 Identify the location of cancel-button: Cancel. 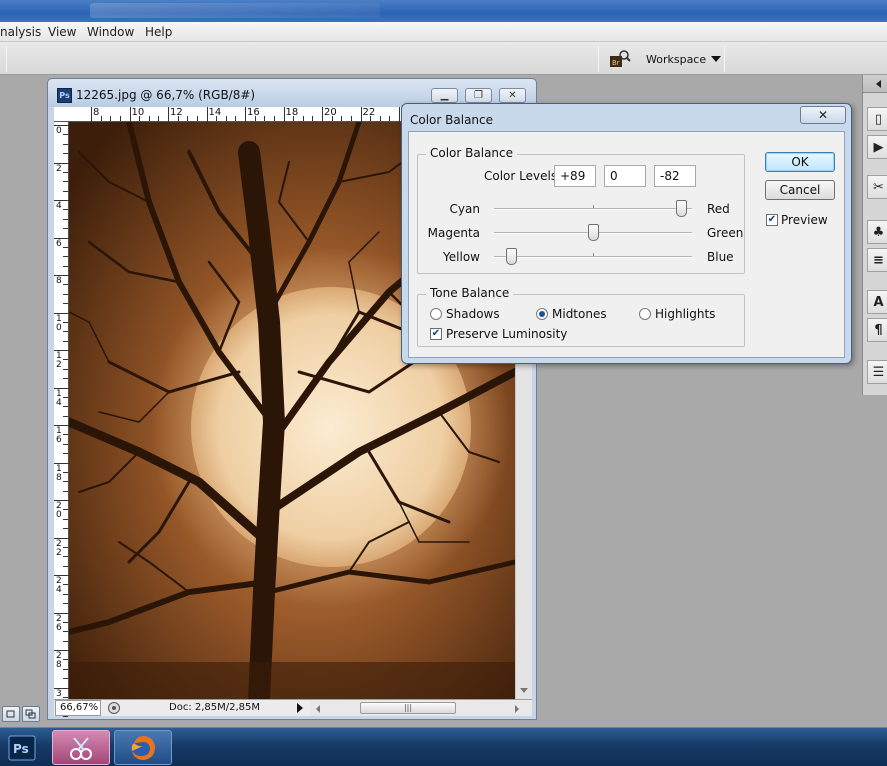
(800, 190).